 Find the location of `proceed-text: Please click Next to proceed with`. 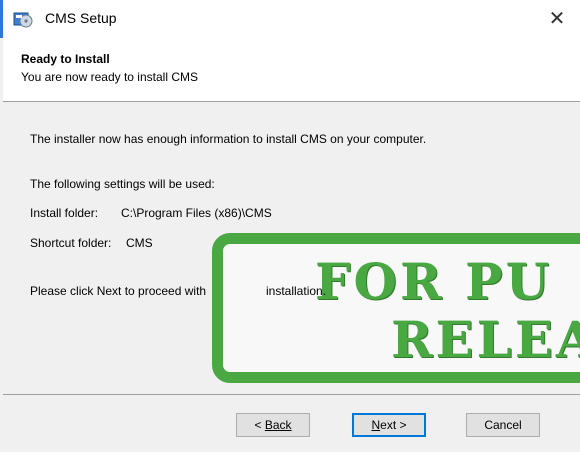

proceed-text: Please click Next to proceed with is located at coordinates (118, 291).